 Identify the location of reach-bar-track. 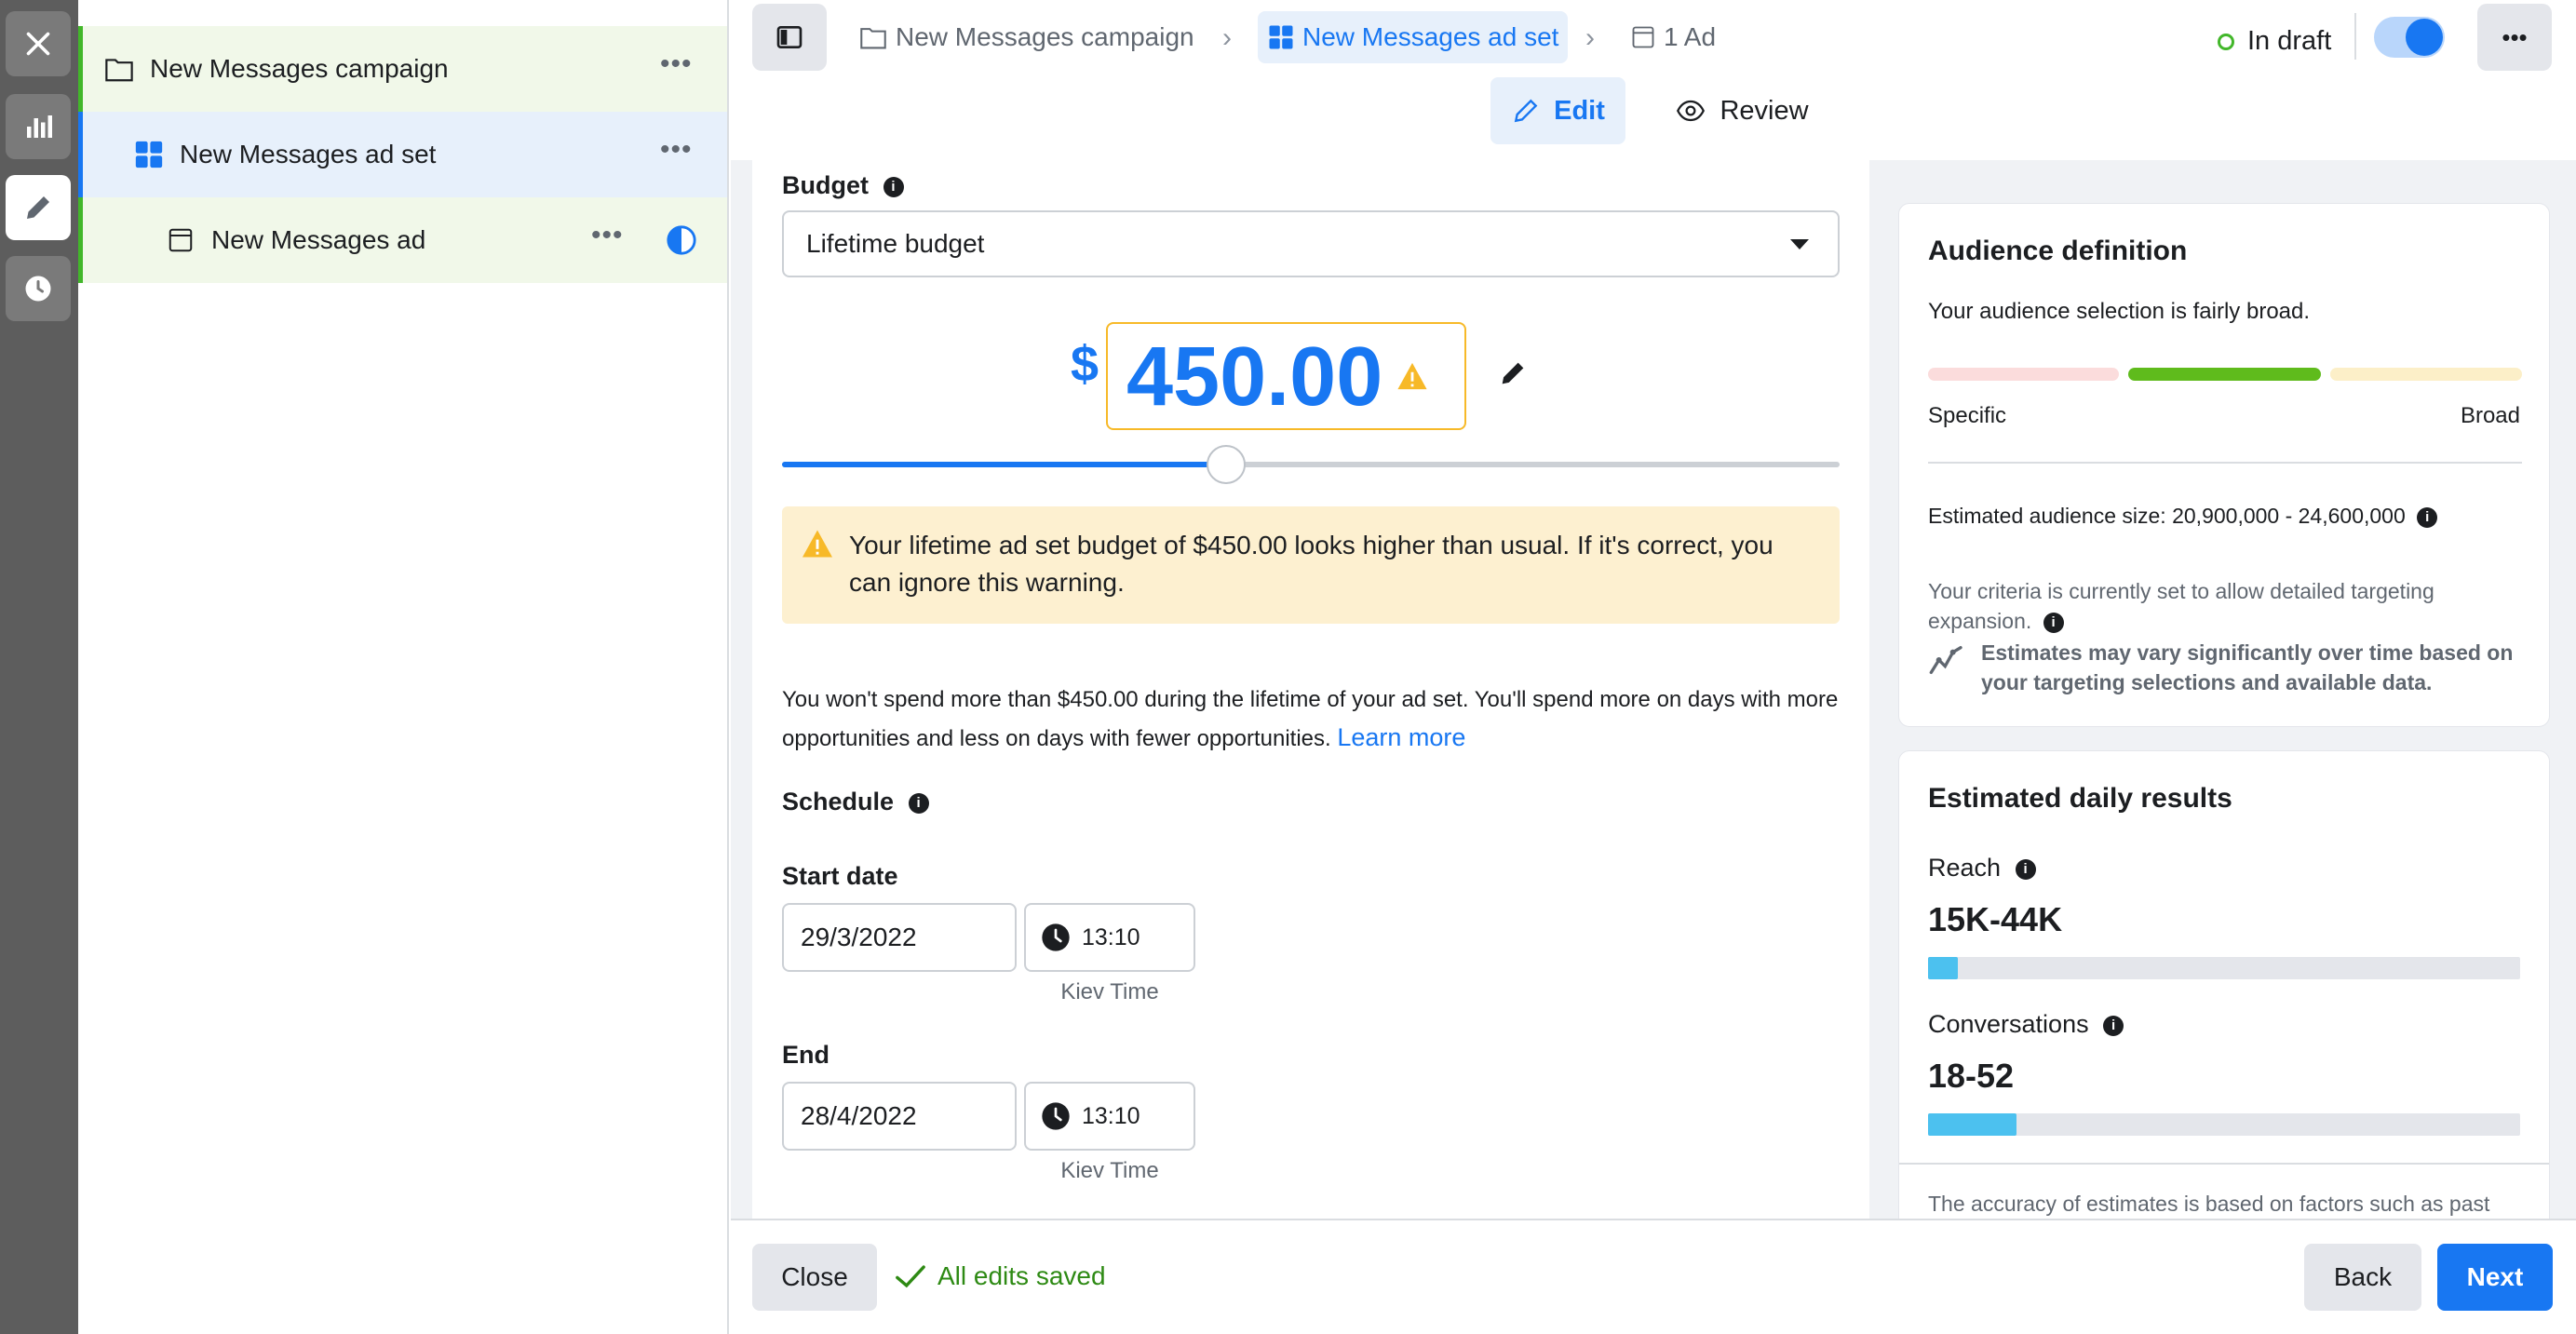
(2224, 968).